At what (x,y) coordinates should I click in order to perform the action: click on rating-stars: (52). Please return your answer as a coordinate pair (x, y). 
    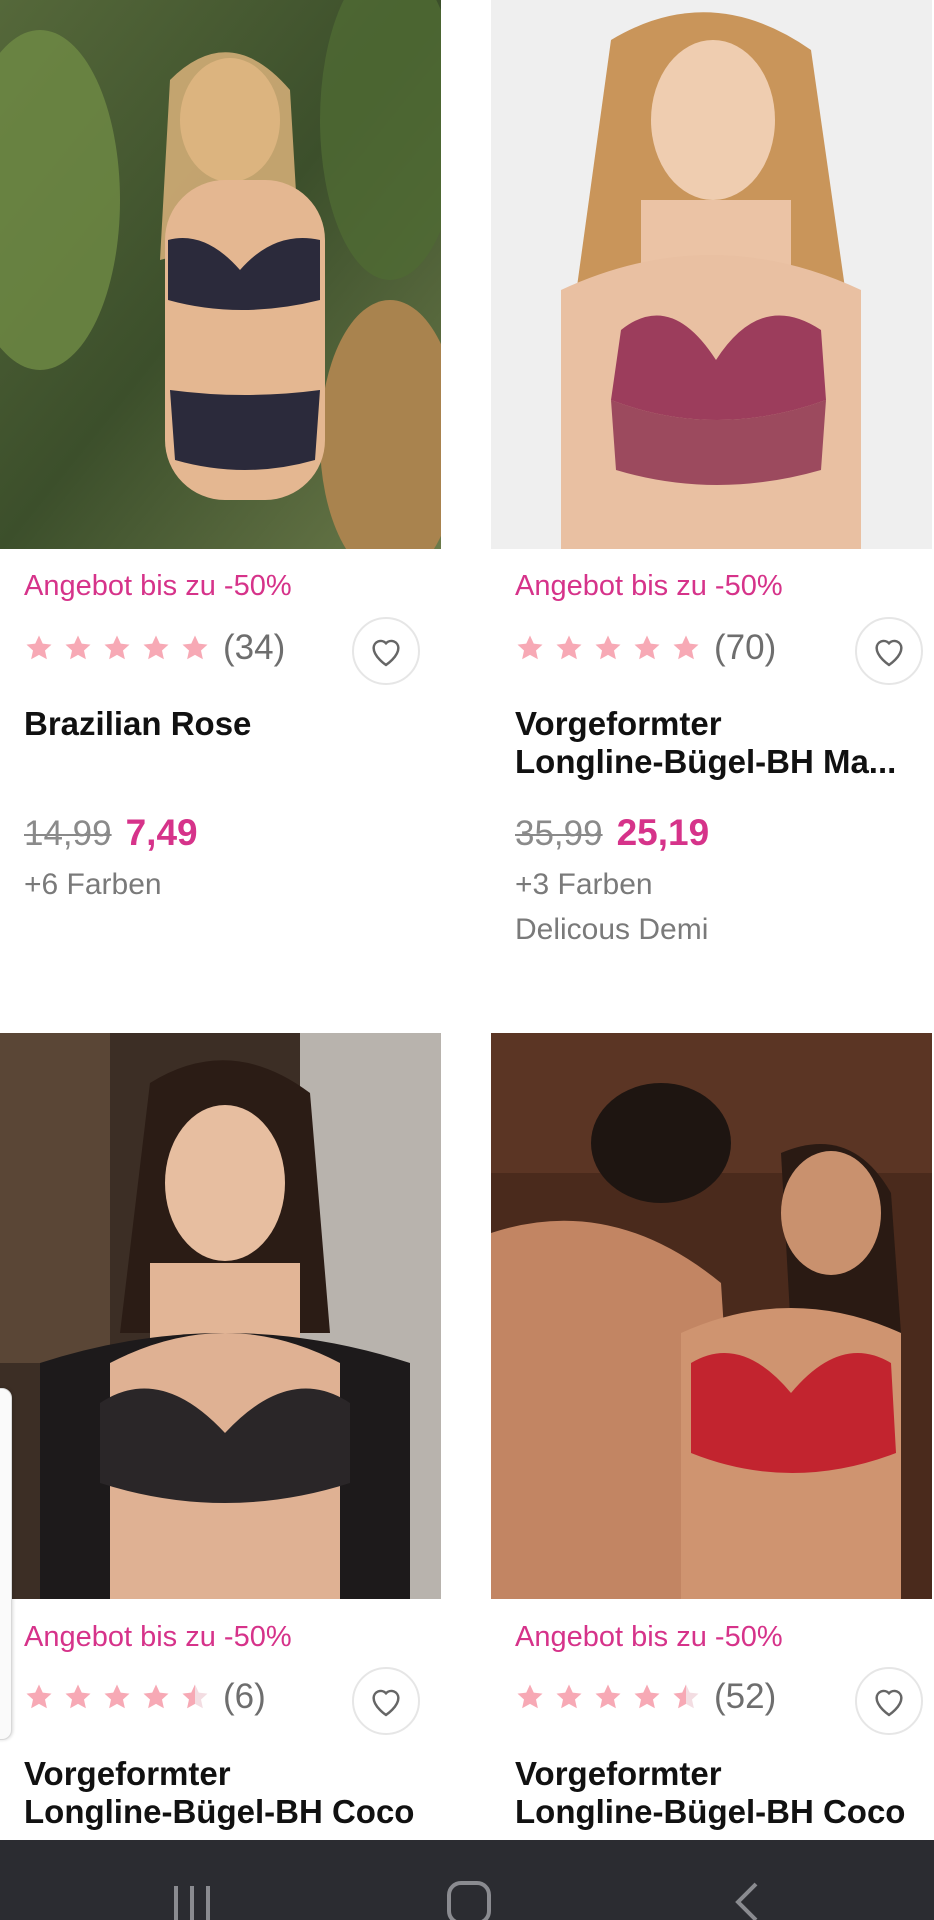
    Looking at the image, I should click on (645, 1697).